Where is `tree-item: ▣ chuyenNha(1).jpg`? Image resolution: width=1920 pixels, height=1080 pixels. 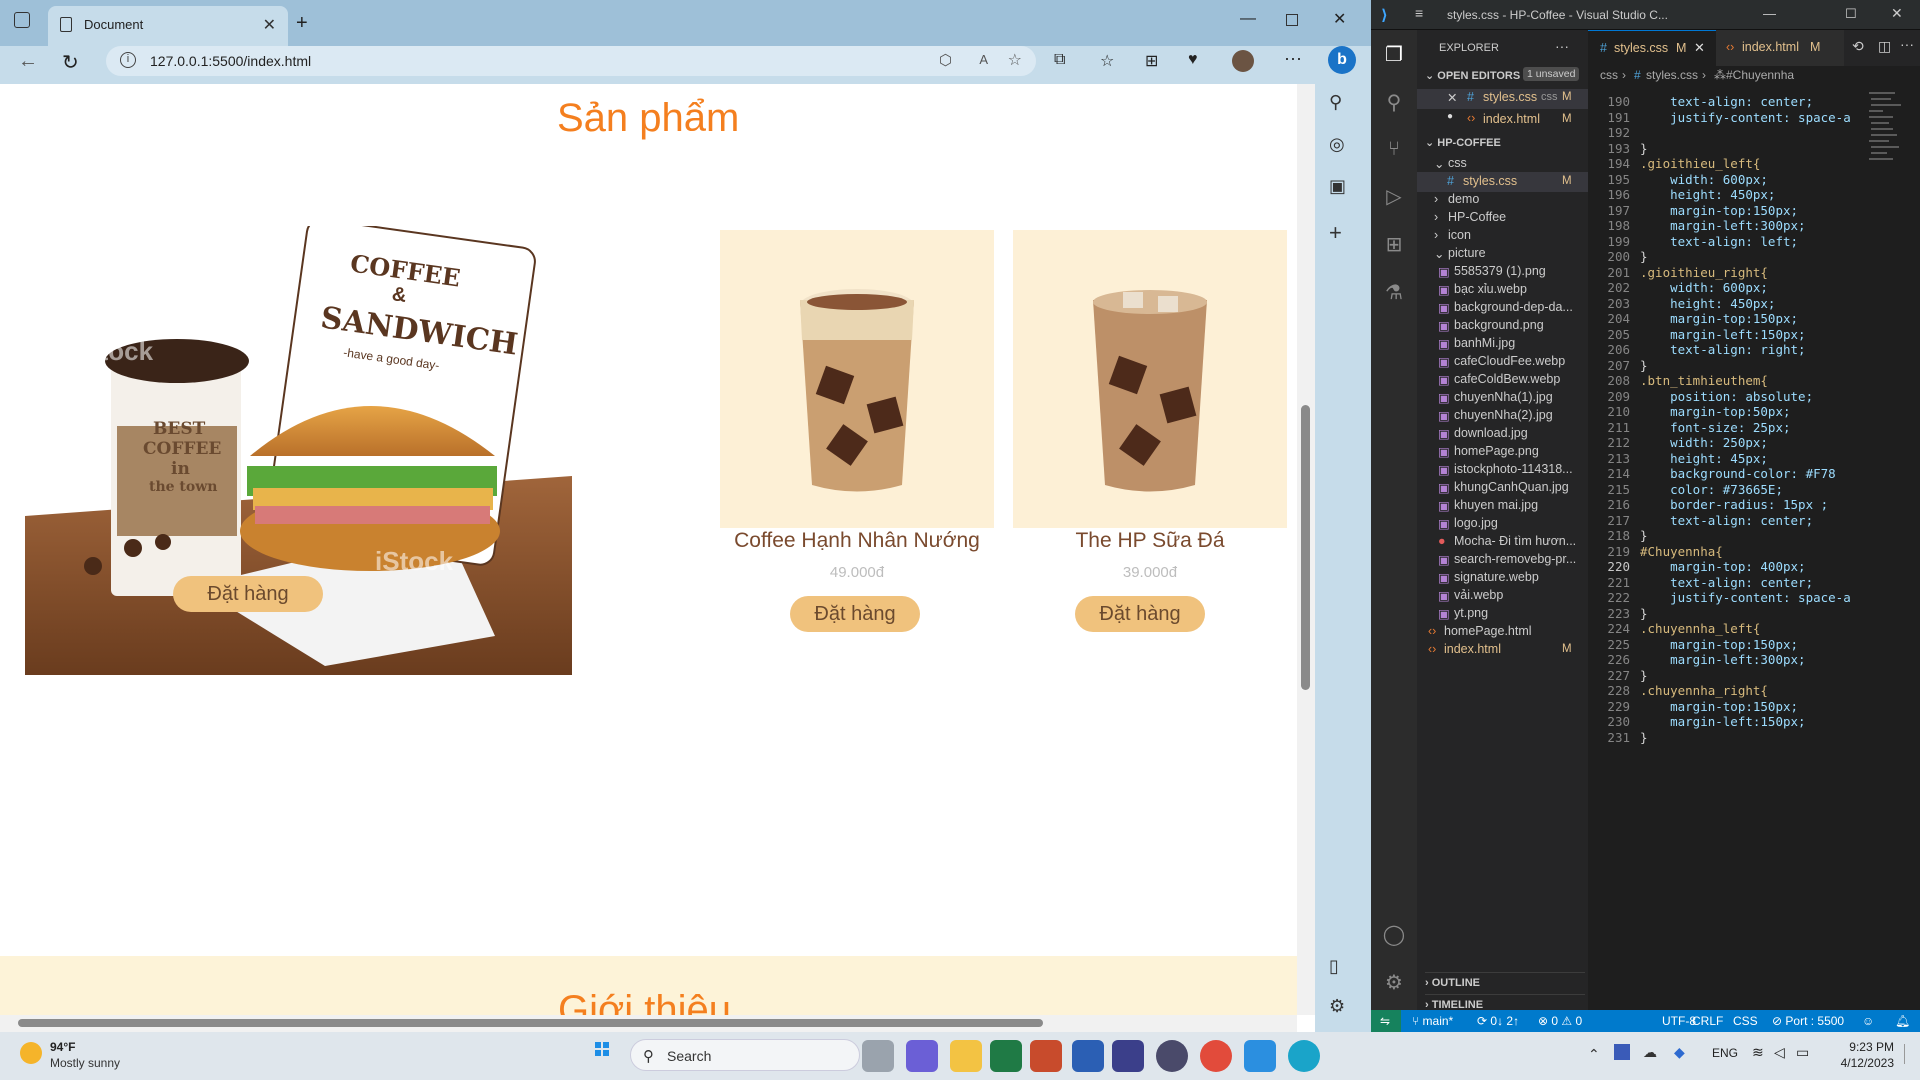 tree-item: ▣ chuyenNha(1).jpg is located at coordinates (1502, 398).